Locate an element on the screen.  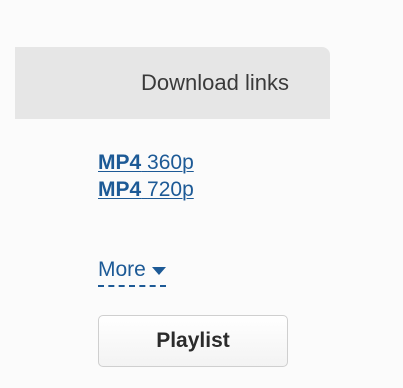
download-links-list: MP4 360p MP4 720p is located at coordinates (208, 177).